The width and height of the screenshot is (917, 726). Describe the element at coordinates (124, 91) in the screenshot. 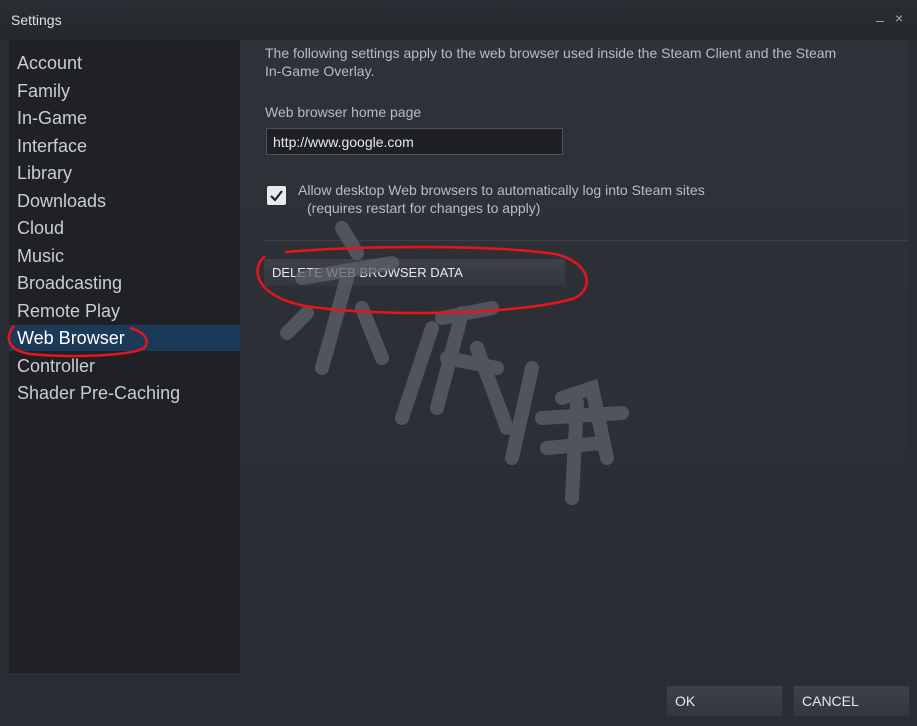

I see `sidebar-item-family: Family` at that location.